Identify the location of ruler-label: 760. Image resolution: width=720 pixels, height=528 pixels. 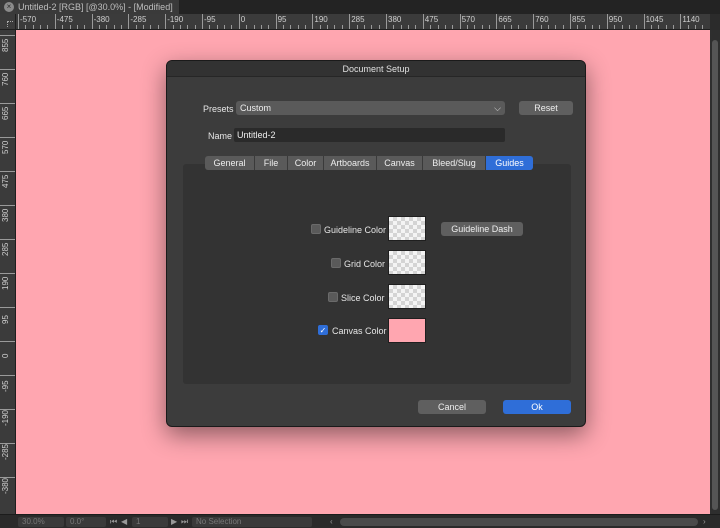
(5, 79).